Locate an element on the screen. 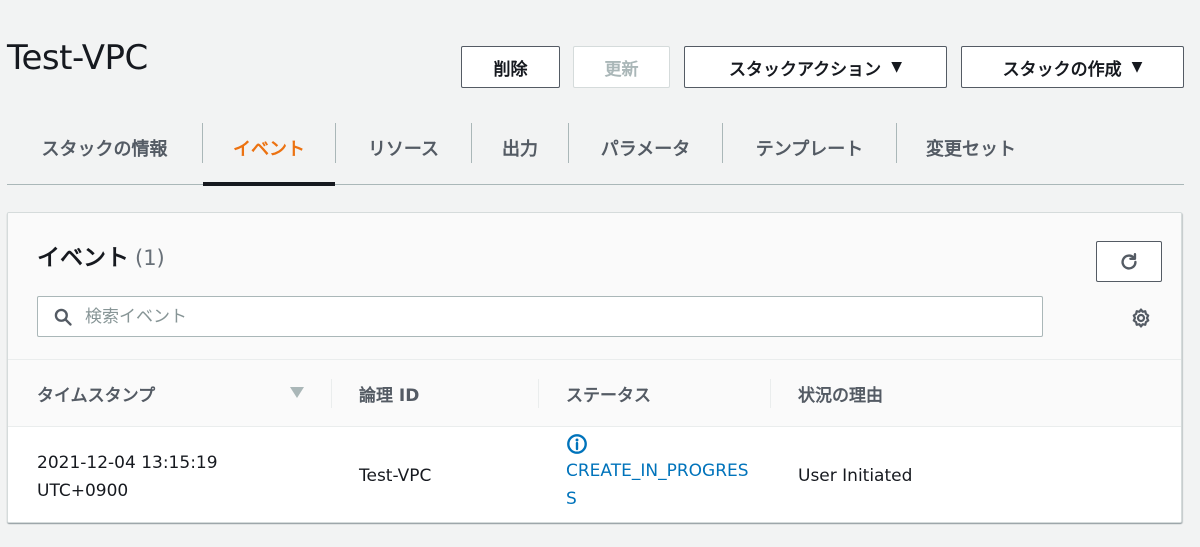  stack-tabs: スタックの情報 イベント リソース 出力 パラメータ テンプレート 変更セット is located at coordinates (595, 149).